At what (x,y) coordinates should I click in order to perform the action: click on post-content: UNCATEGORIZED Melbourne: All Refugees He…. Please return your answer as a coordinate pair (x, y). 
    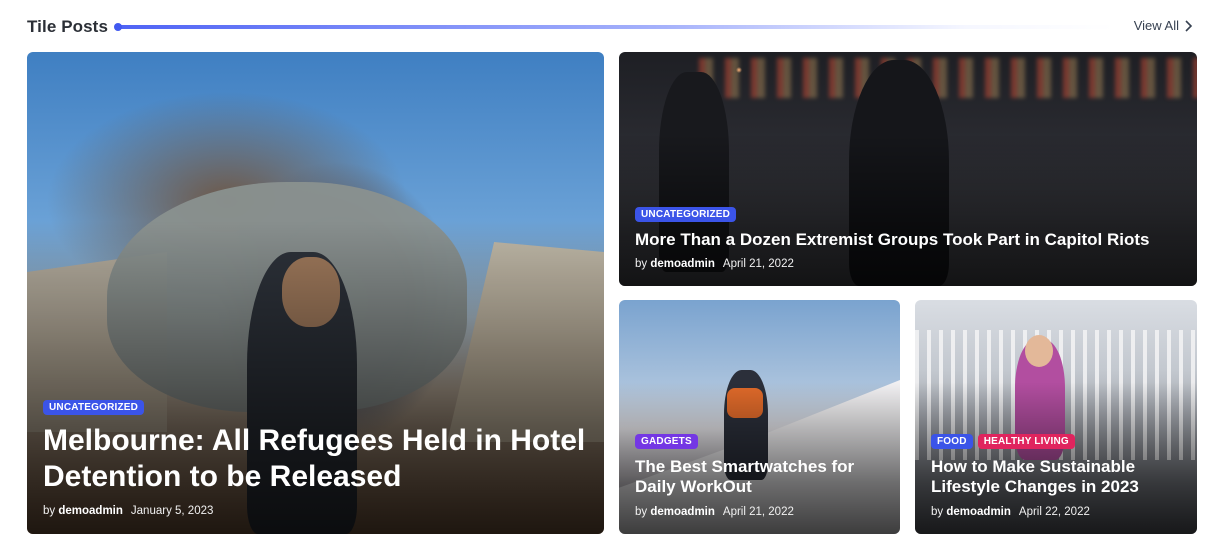
    Looking at the image, I should click on (315, 458).